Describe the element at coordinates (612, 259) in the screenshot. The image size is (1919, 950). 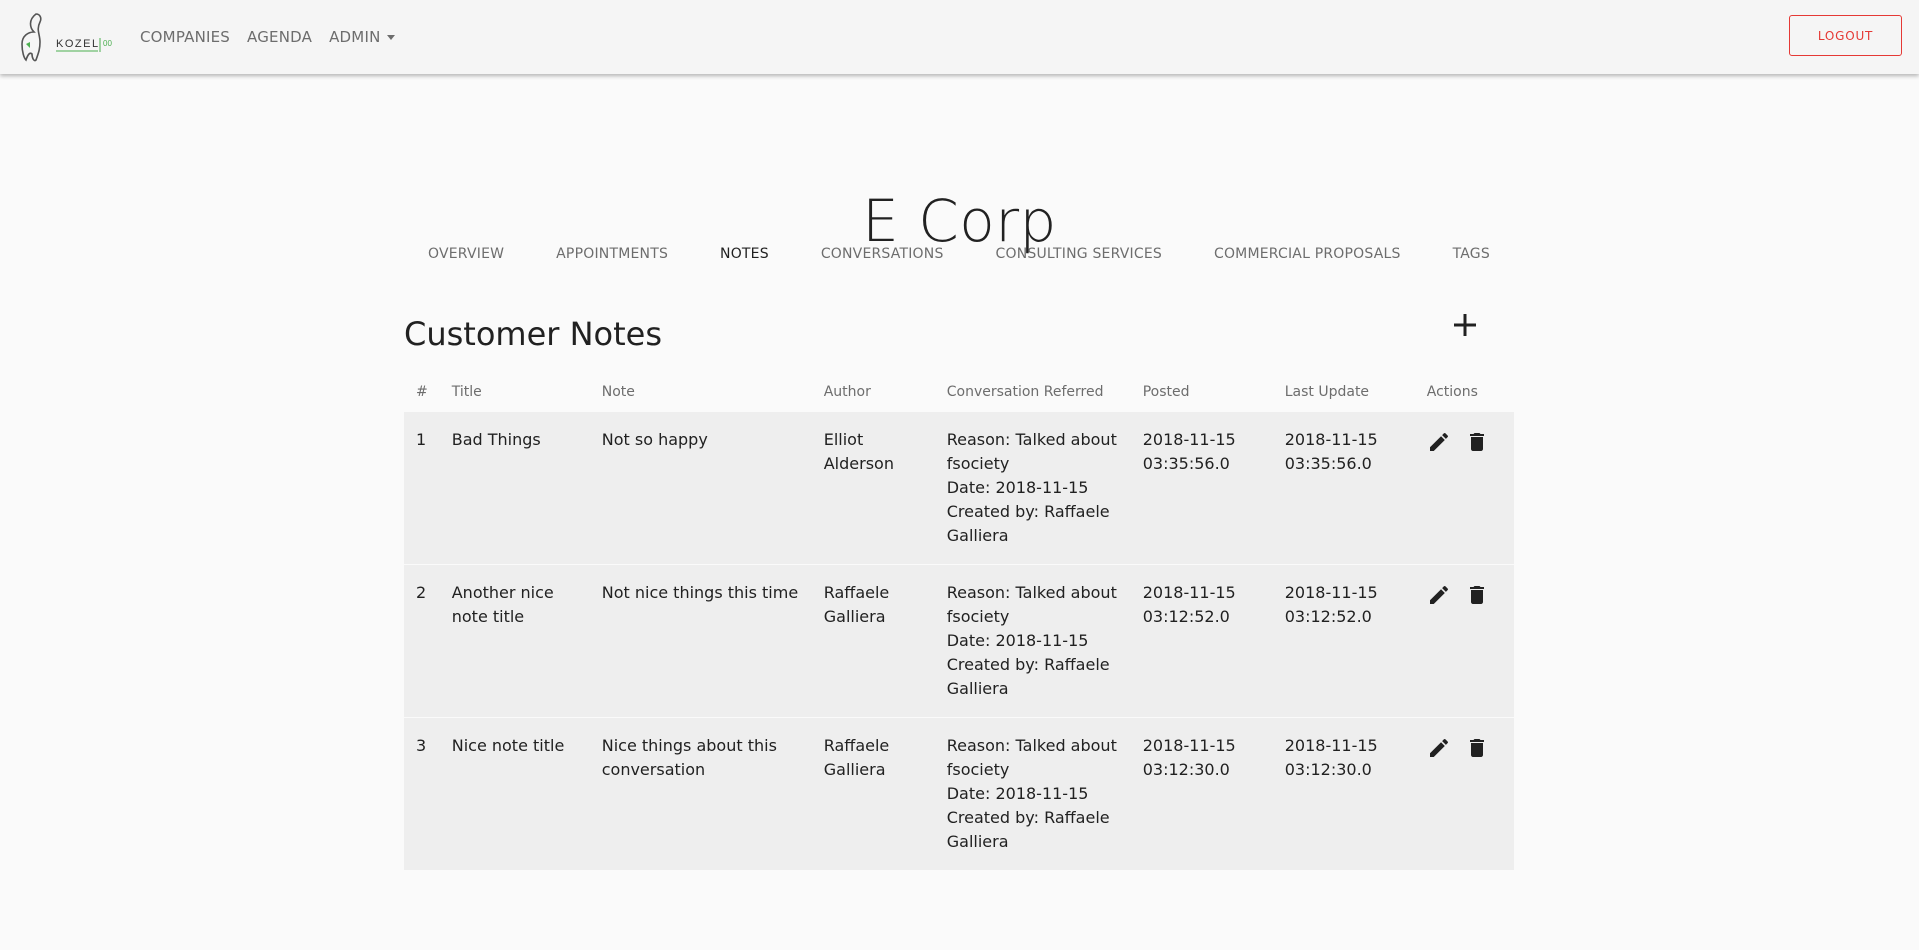
I see `tab-appointments: APPOINTMENTS` at that location.